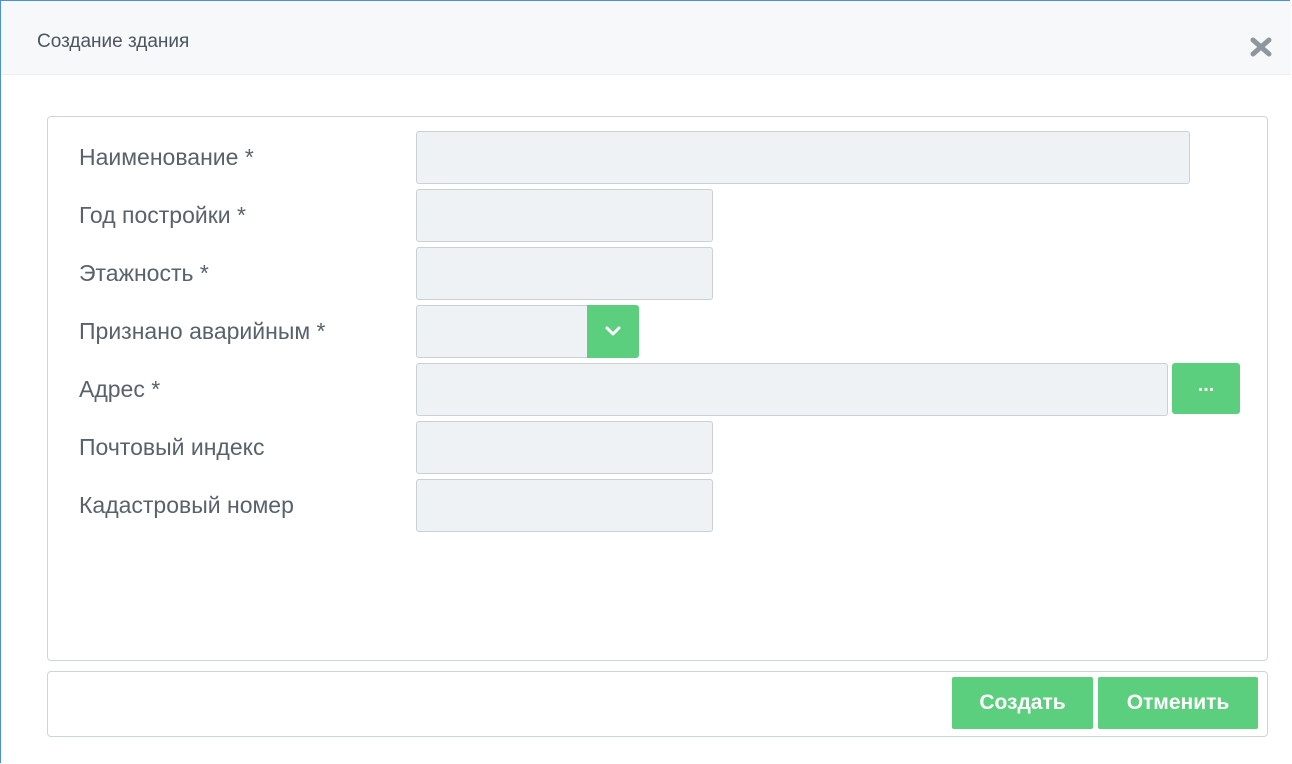 This screenshot has height=764, width=1292. I want to click on build-year-label: Год постройки *, so click(162, 215).